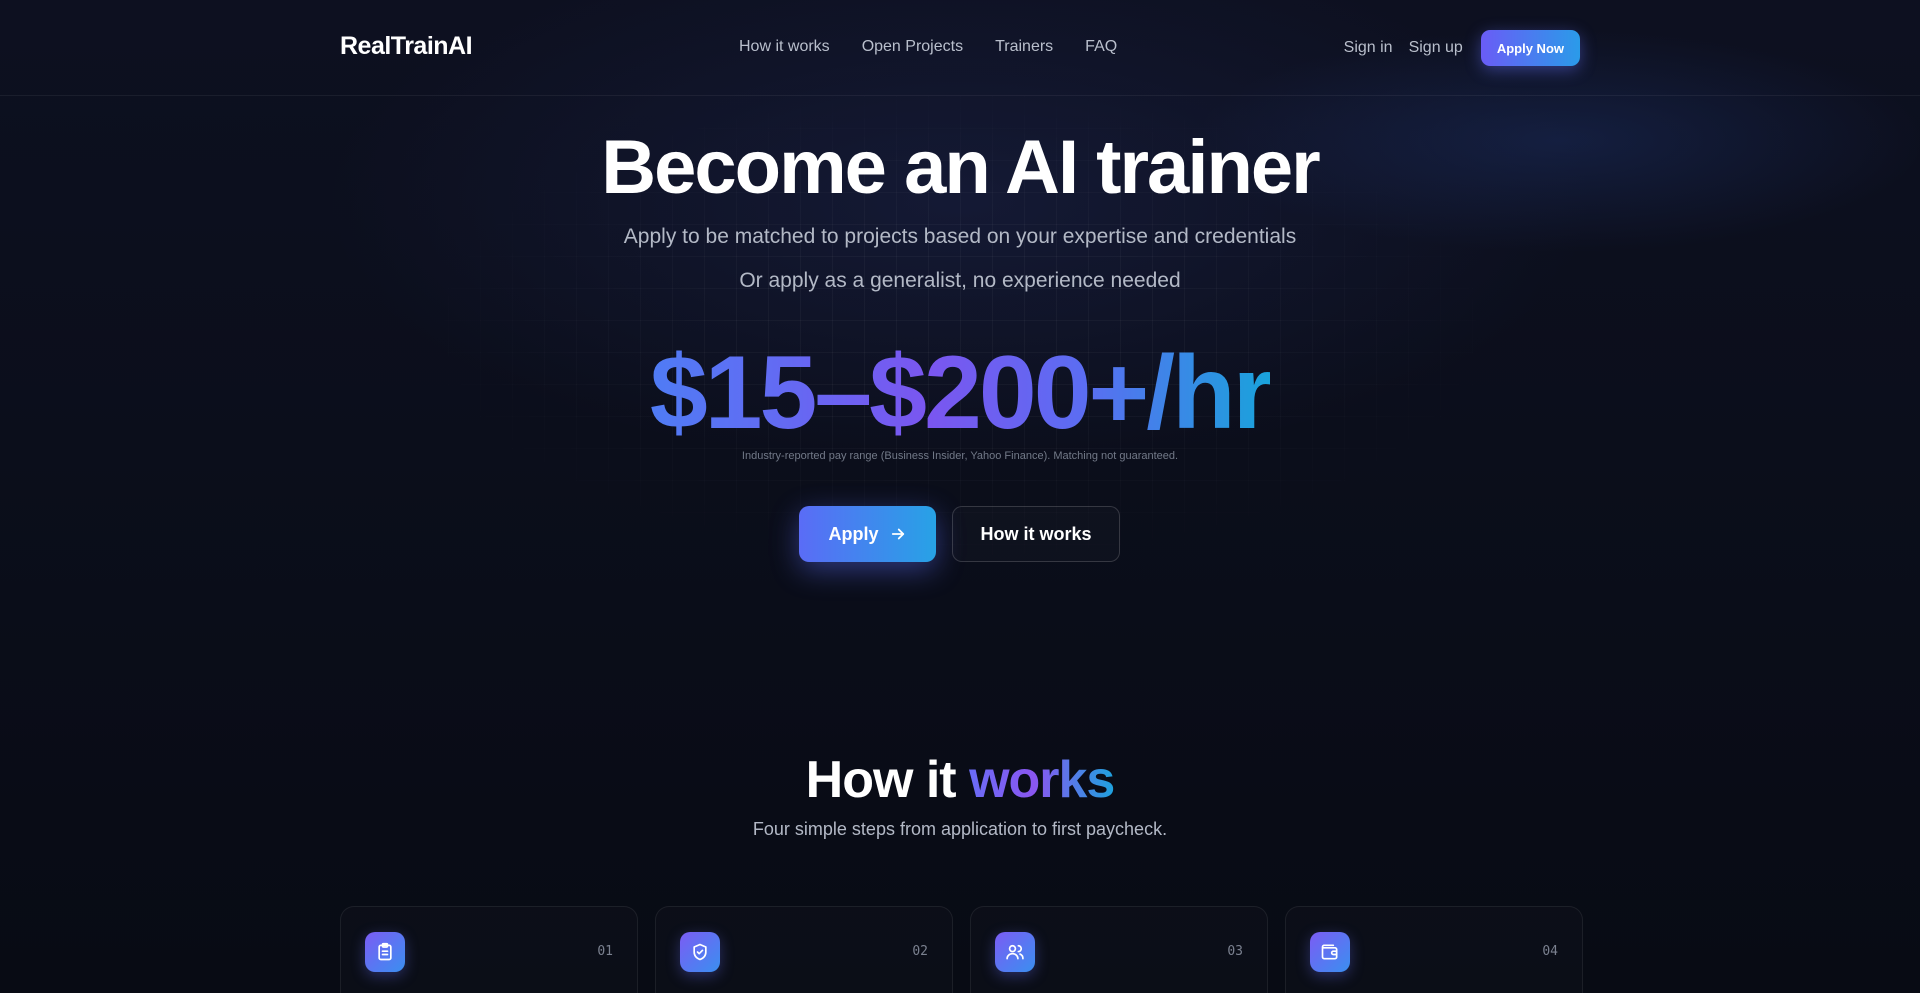 The height and width of the screenshot is (993, 1920). Describe the element at coordinates (605, 951) in the screenshot. I see `step-number: 01` at that location.